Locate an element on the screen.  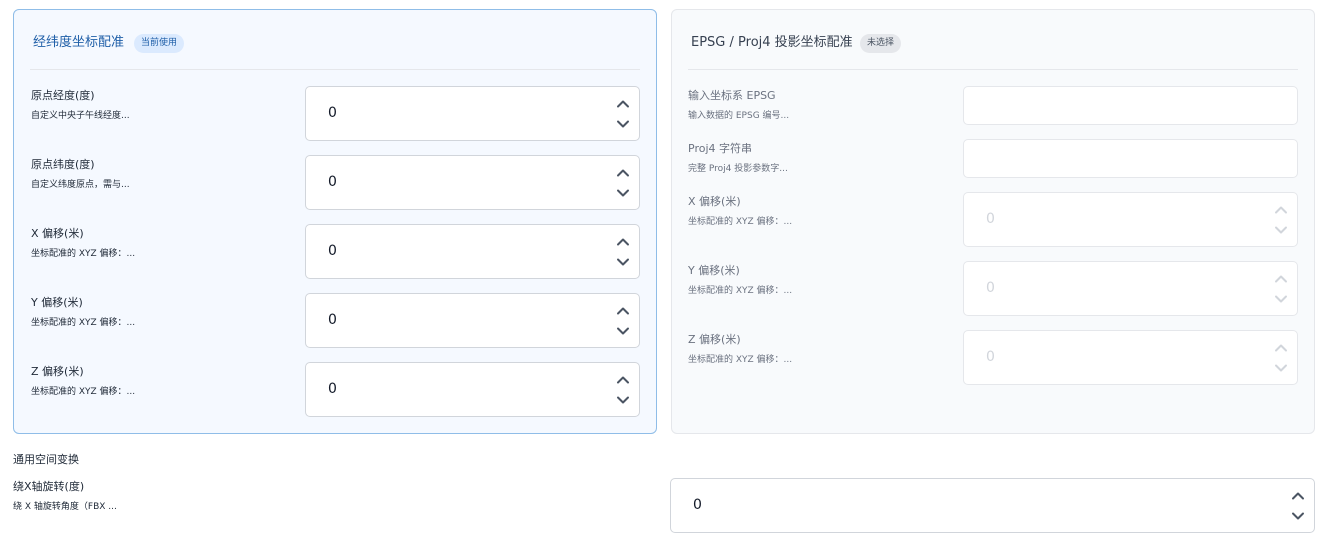
proj4-label: Proj4 字符串 is located at coordinates (720, 148).